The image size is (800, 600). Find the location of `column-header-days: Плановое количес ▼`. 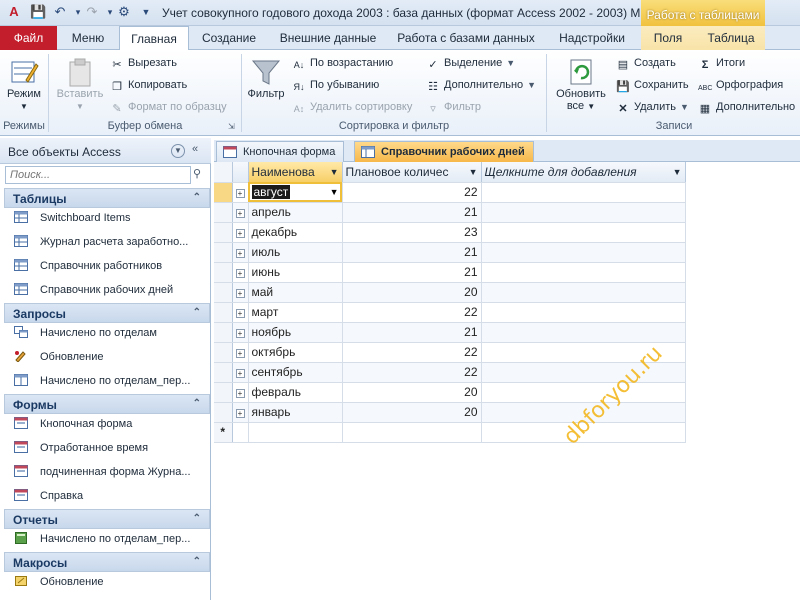

column-header-days: Плановое количес ▼ is located at coordinates (412, 172).